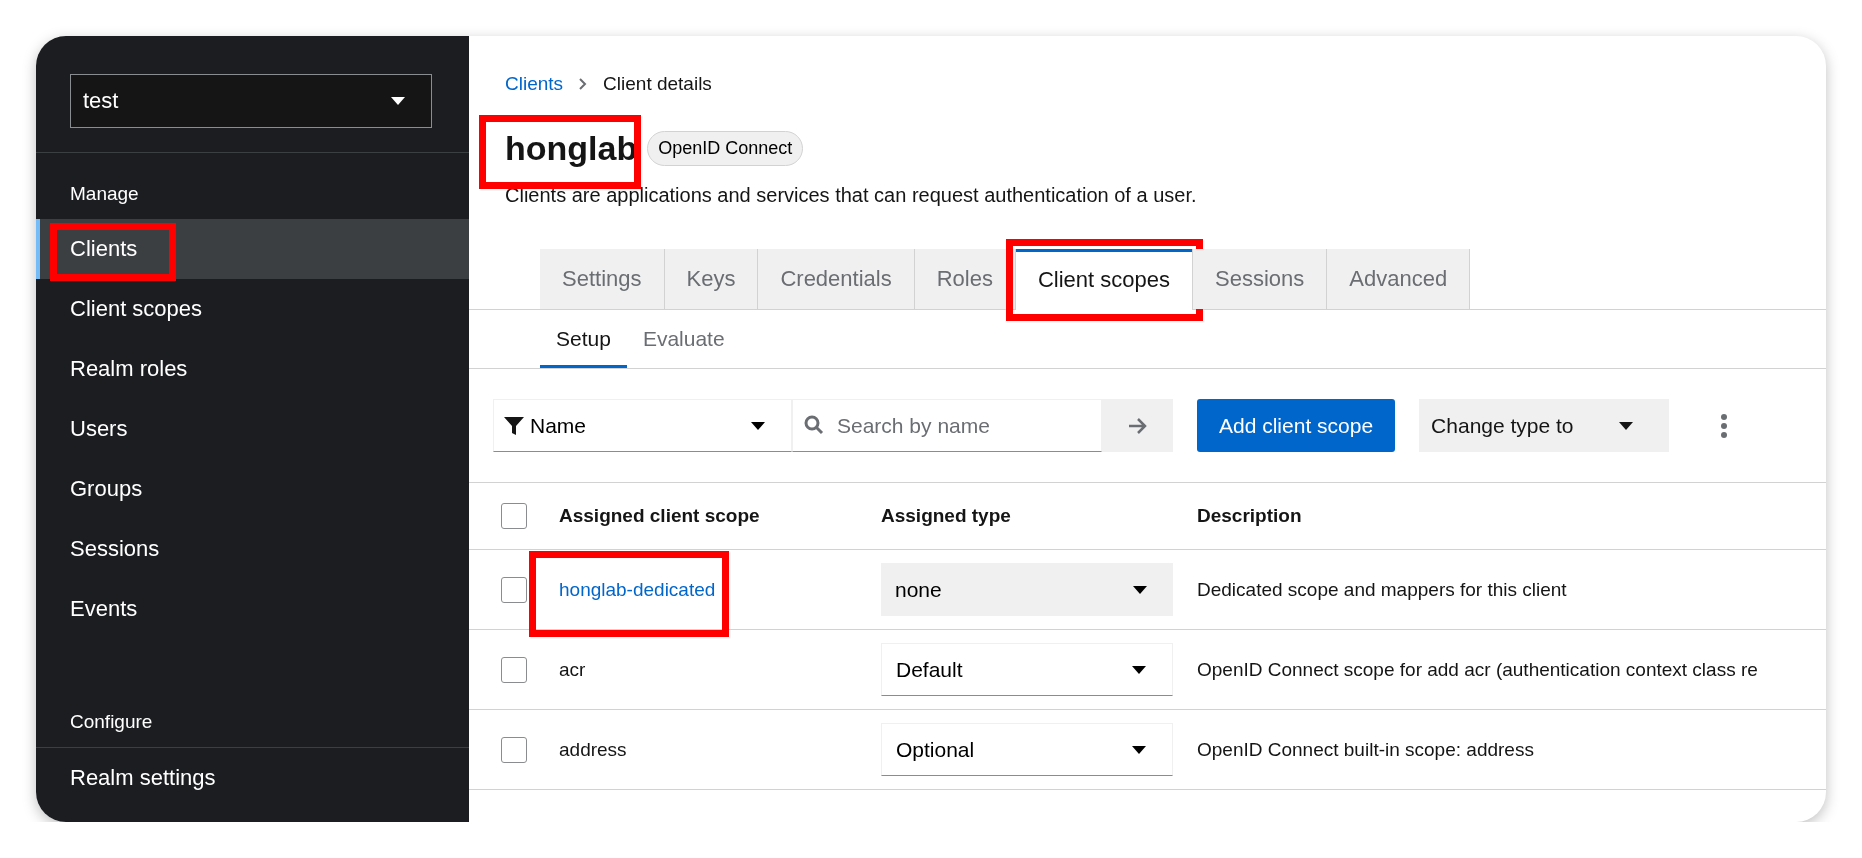 The image size is (1862, 858). I want to click on table-cell: acr, so click(572, 669).